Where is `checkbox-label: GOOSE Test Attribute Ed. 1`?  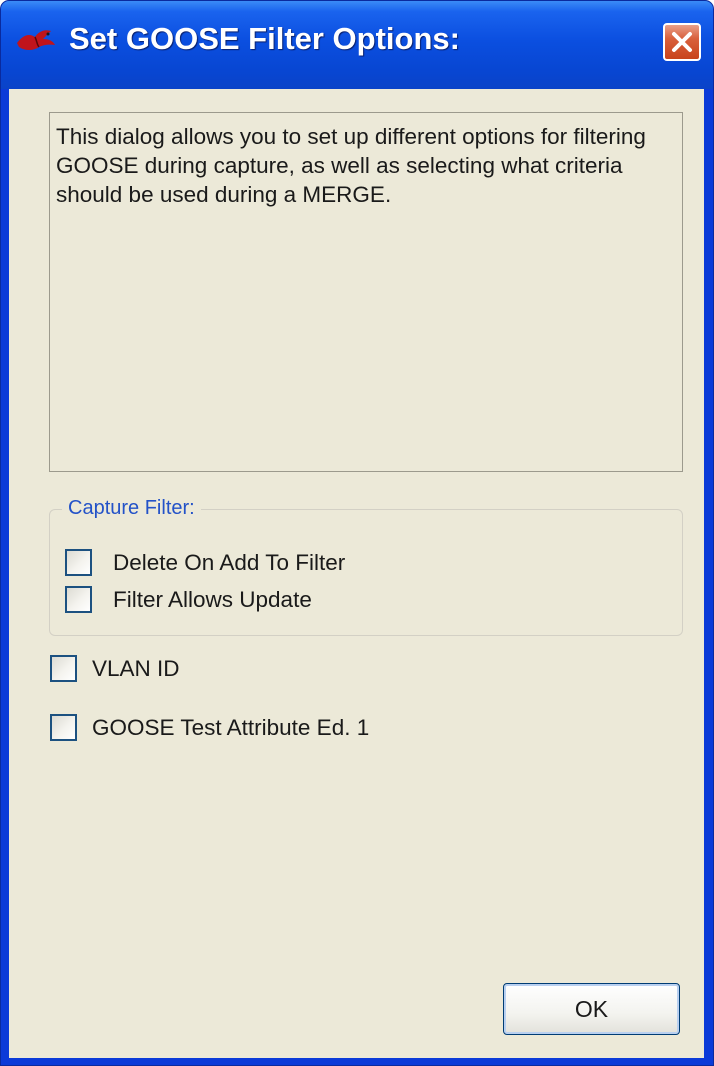 checkbox-label: GOOSE Test Attribute Ed. 1 is located at coordinates (231, 727).